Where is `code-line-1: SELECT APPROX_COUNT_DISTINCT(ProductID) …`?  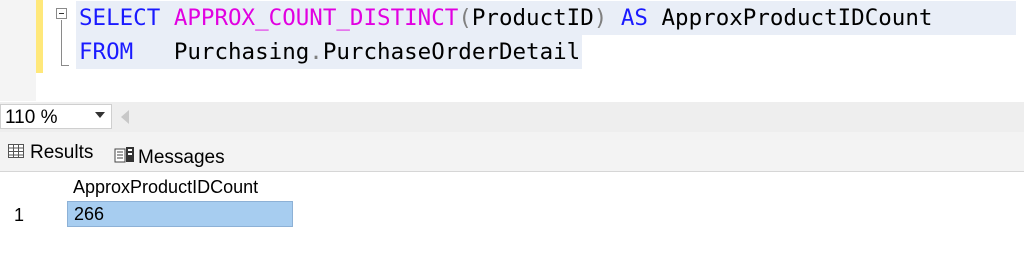
code-line-1: SELECT APPROX_COUNT_DISTINCT(ProductID) … is located at coordinates (546, 18).